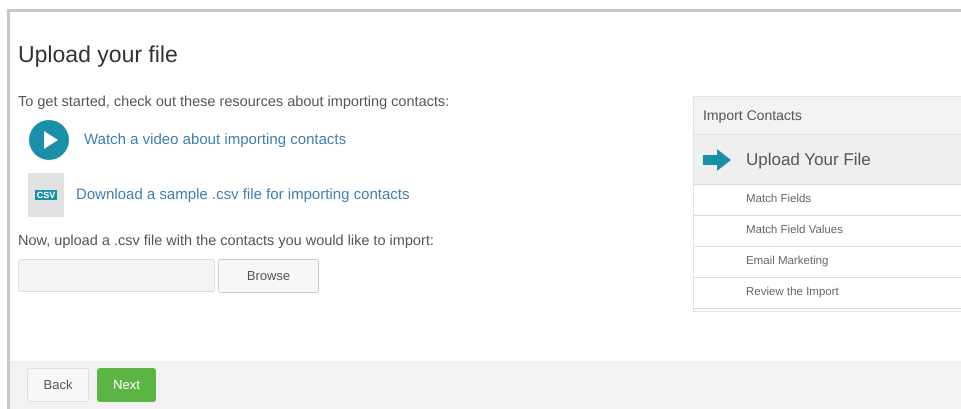  Describe the element at coordinates (226, 241) in the screenshot. I see `upload-prompt: Now, upload a .csv file with the contacts you would like to import:` at that location.